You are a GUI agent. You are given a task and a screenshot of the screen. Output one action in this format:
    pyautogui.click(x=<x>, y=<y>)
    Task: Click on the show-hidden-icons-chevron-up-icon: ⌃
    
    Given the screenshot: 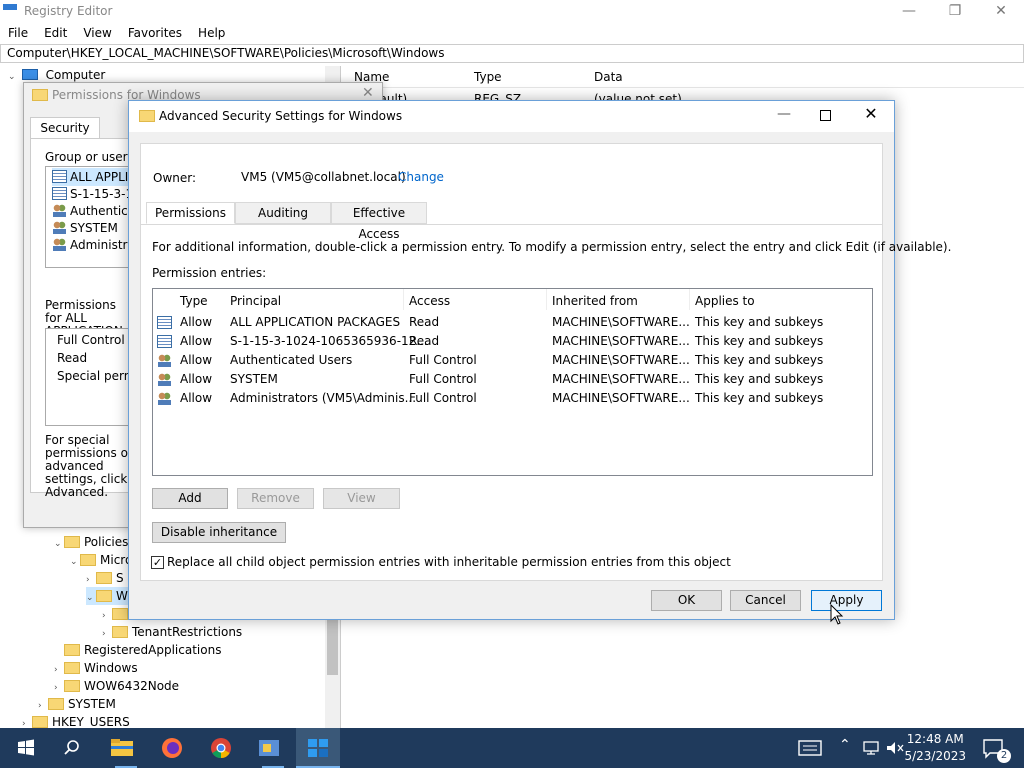 What is the action you would take?
    pyautogui.click(x=845, y=745)
    